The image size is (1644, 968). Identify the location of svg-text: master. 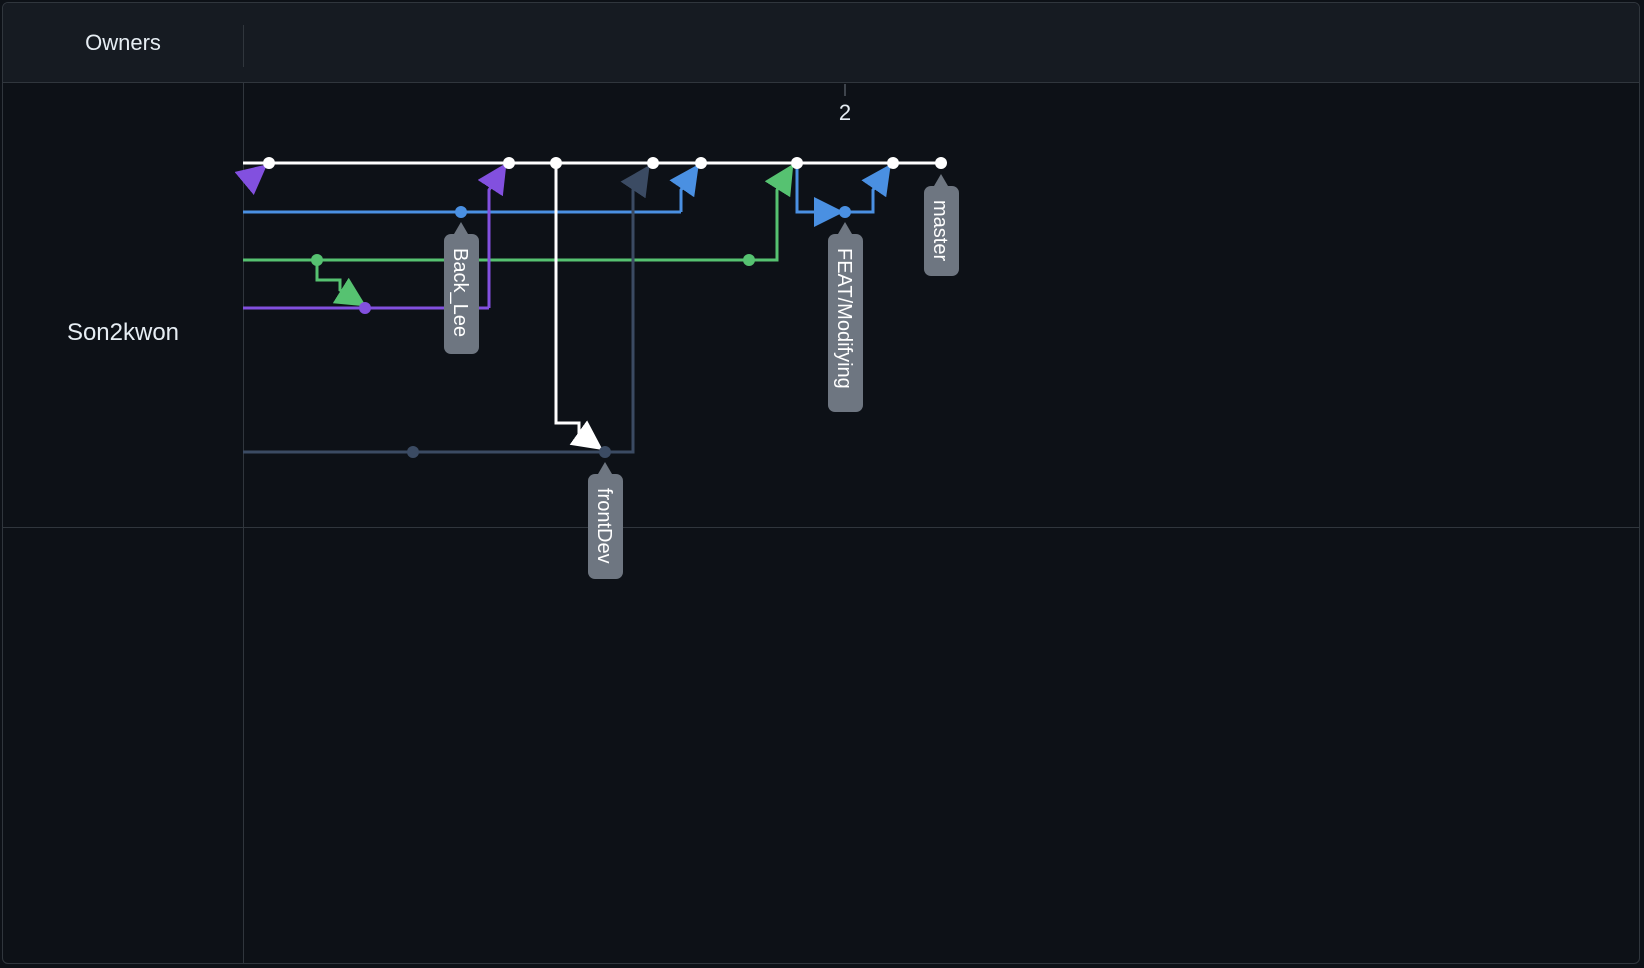
(940, 230).